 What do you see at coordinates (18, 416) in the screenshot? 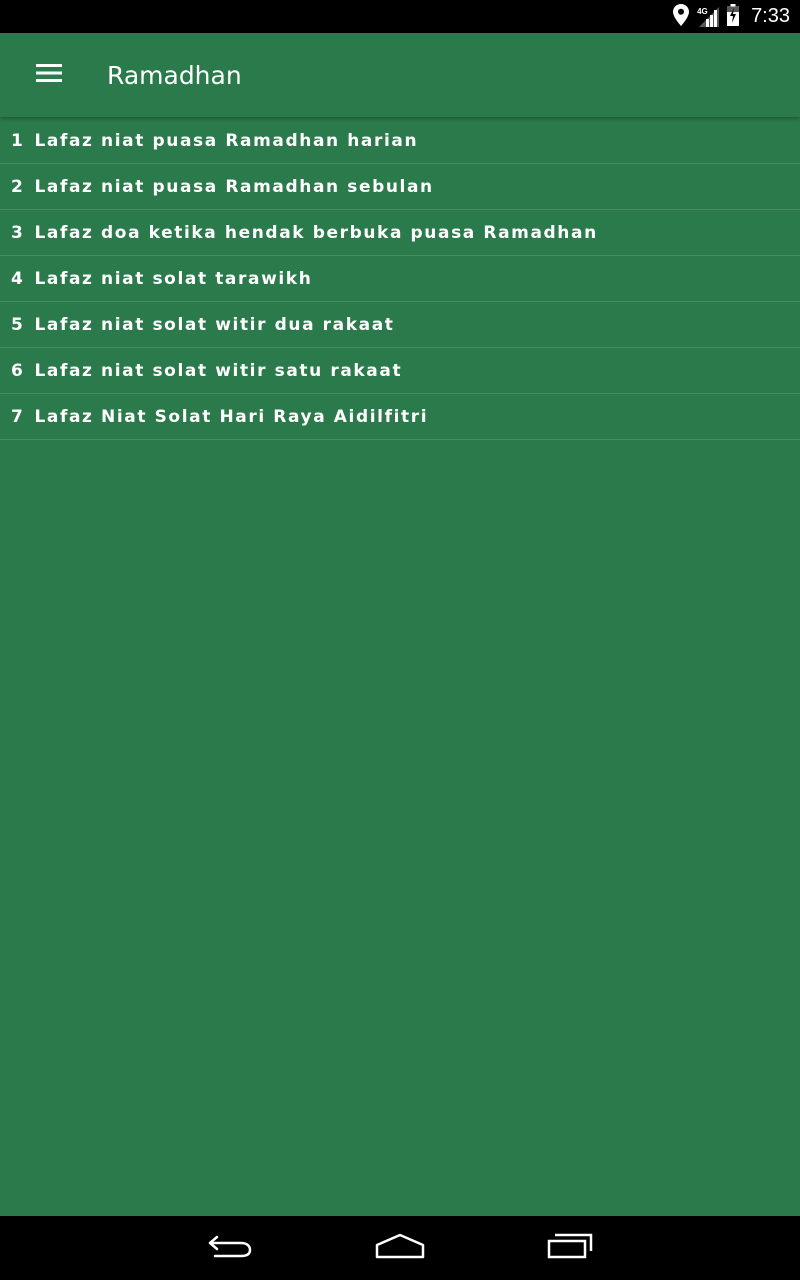
I see `item-number: 7` at bounding box center [18, 416].